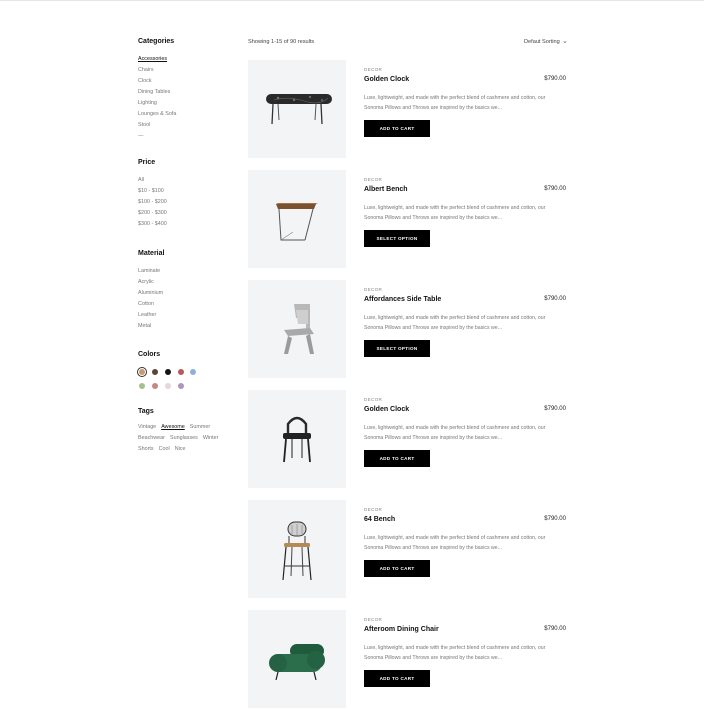 The width and height of the screenshot is (704, 710). What do you see at coordinates (172, 374) in the screenshot?
I see `colors-widget: Colors` at bounding box center [172, 374].